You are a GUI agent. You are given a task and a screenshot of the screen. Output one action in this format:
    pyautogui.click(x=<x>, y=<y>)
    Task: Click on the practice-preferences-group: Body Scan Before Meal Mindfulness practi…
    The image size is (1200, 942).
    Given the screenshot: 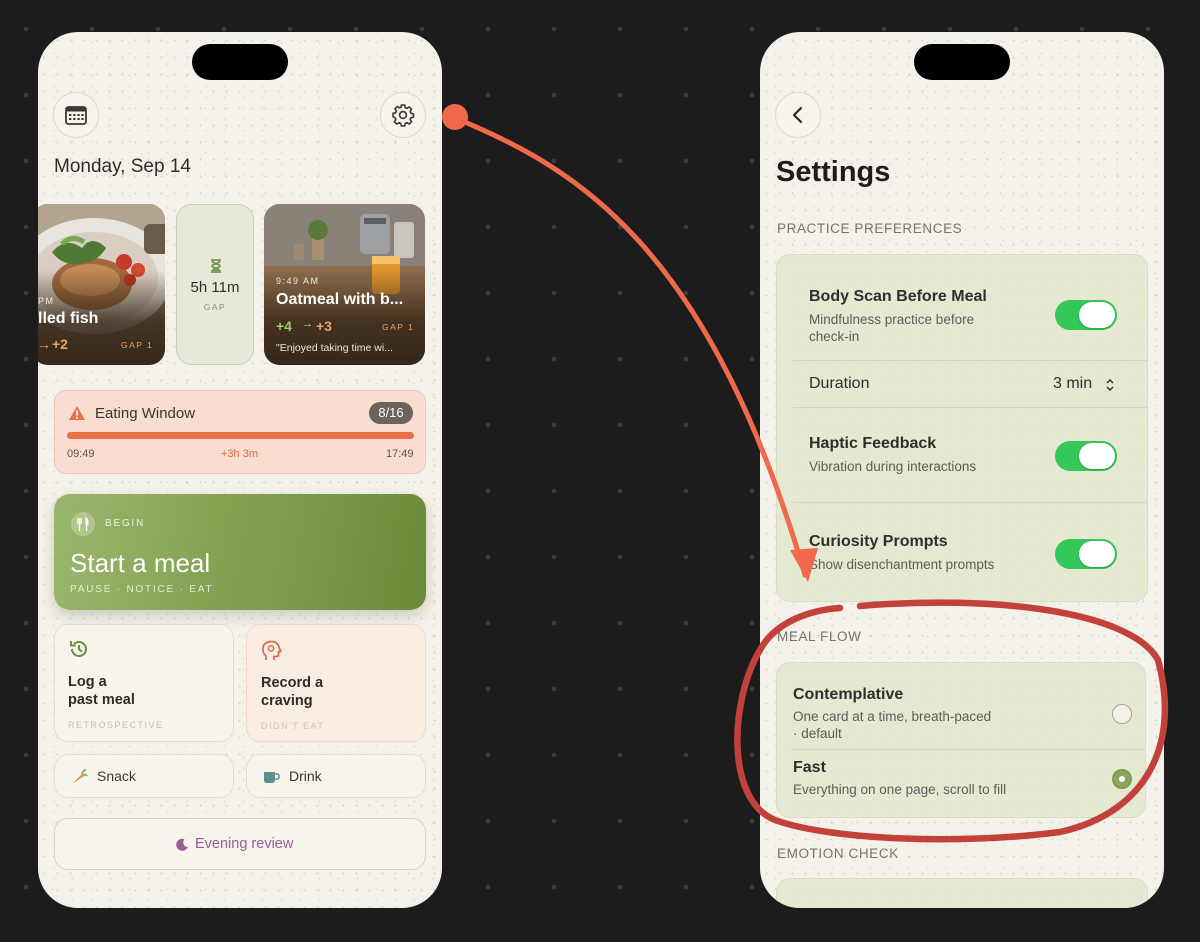 What is the action you would take?
    pyautogui.click(x=962, y=428)
    